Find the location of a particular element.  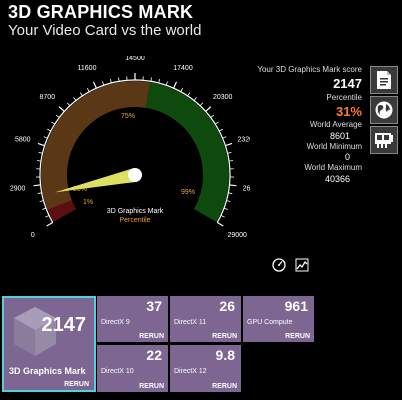

3d-graphics-mark-tile-label: 3D Graphics Mark is located at coordinates (47, 371).